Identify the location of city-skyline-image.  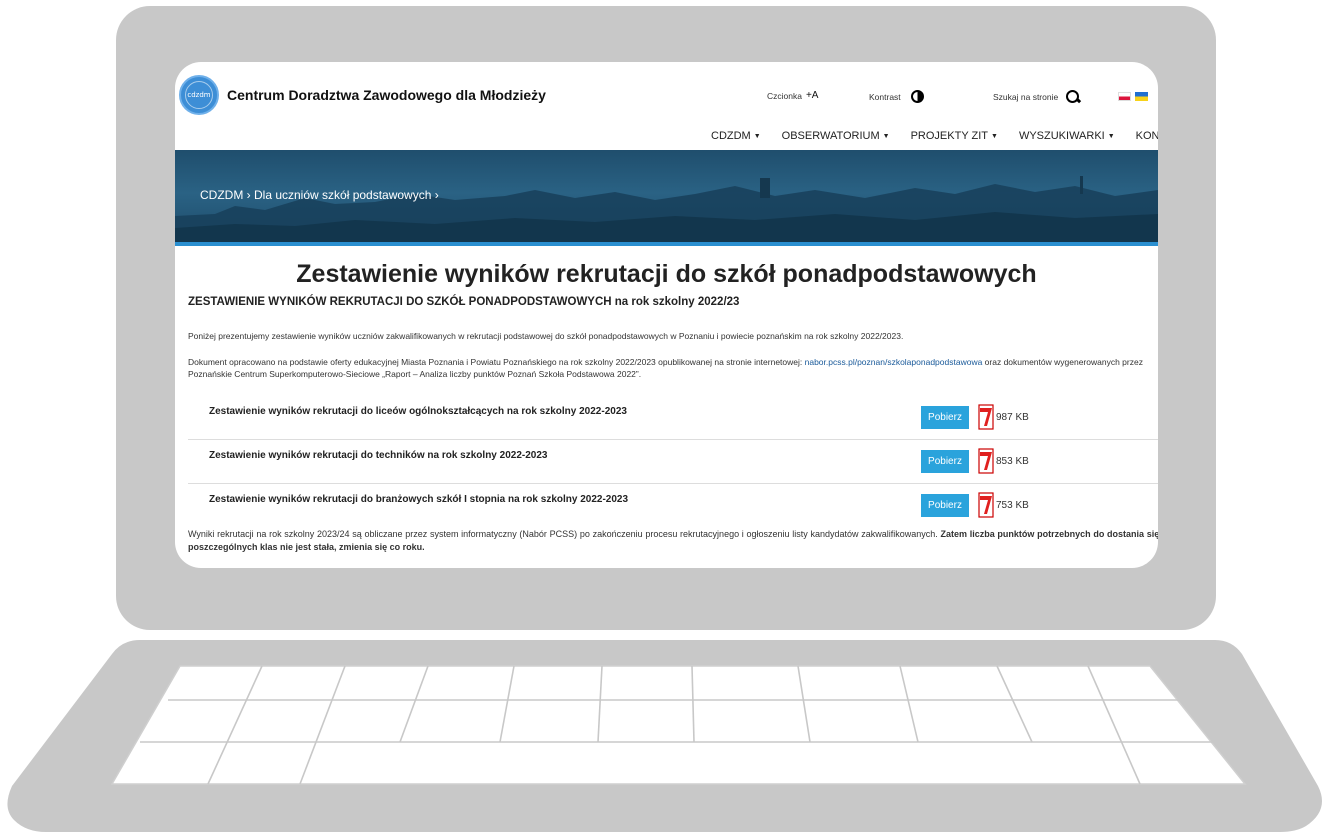
(666, 211).